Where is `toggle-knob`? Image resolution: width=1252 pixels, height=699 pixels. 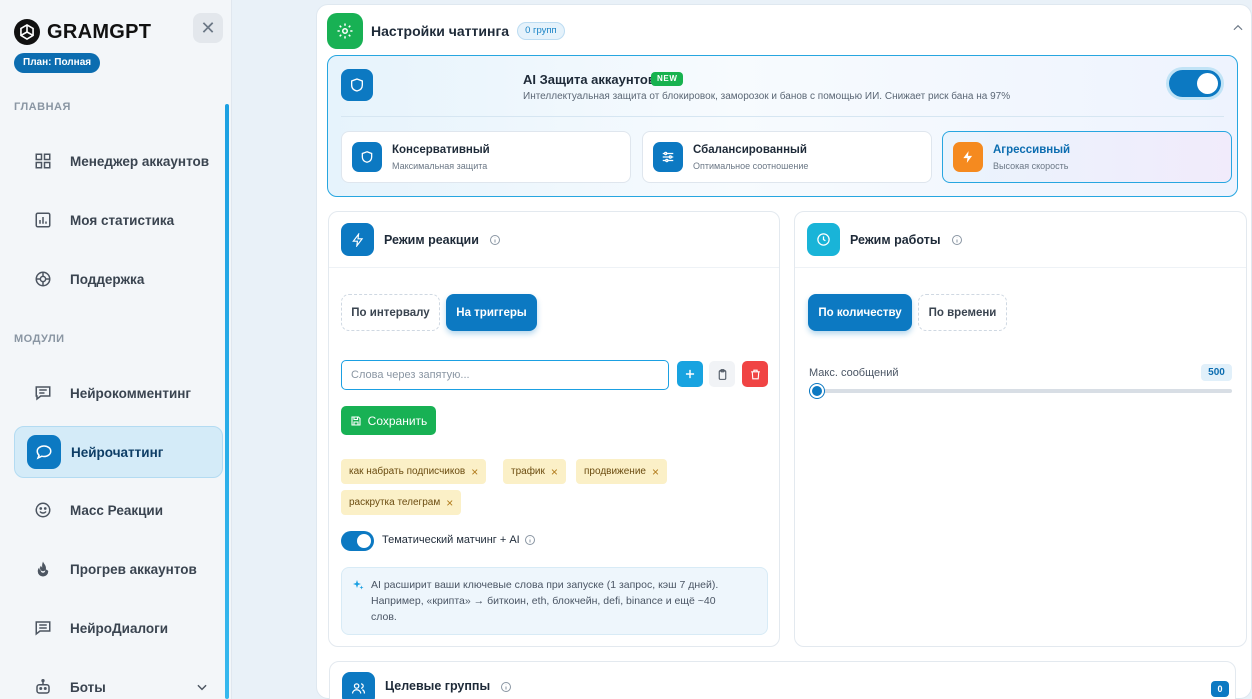 toggle-knob is located at coordinates (1207, 83).